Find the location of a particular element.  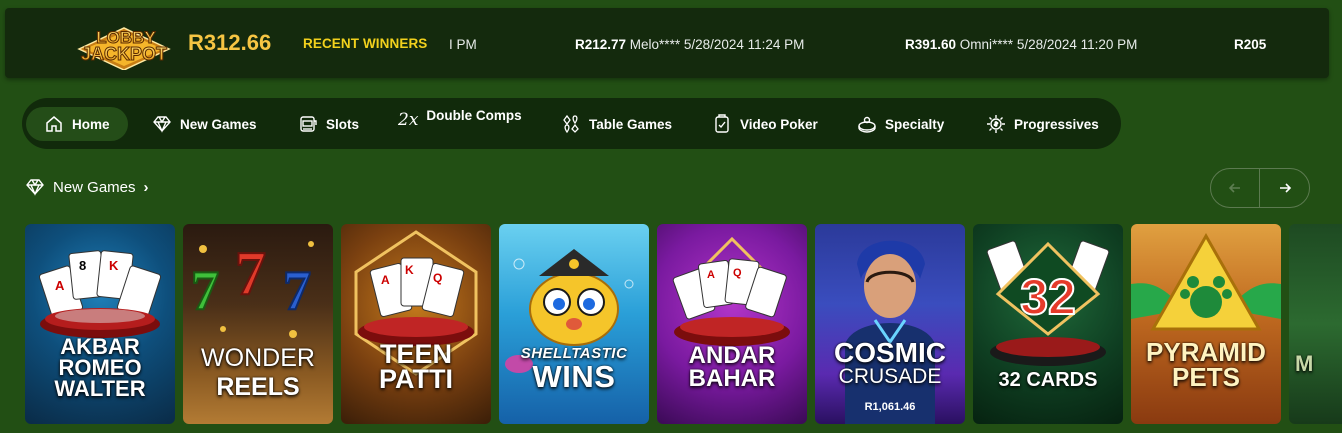

new-games-section-link: New Games › is located at coordinates (87, 187).